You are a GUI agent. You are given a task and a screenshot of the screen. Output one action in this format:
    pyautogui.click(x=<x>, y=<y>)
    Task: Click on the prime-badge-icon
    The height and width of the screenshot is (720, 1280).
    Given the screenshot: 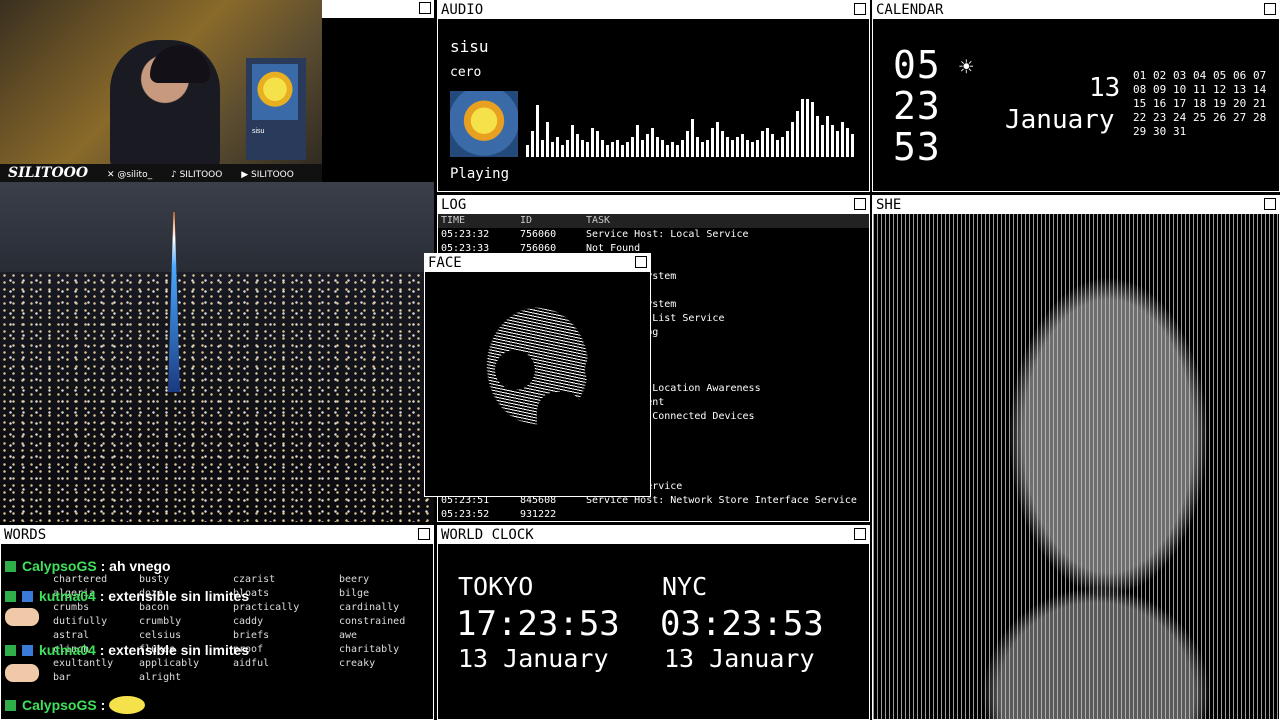 What is the action you would take?
    pyautogui.click(x=27, y=596)
    